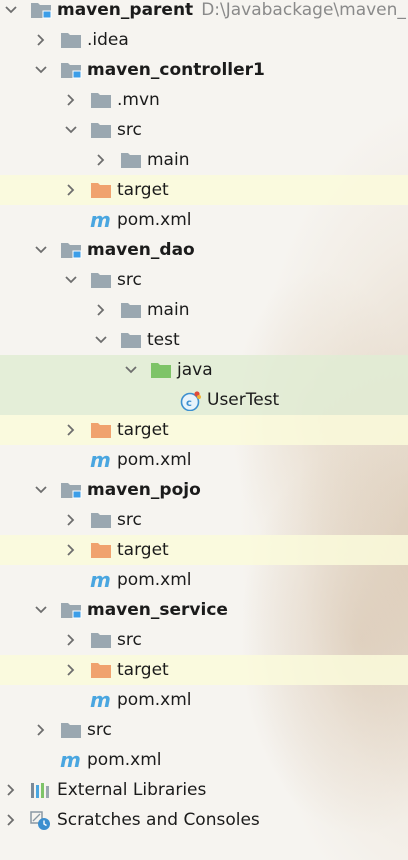 This screenshot has height=860, width=408. Describe the element at coordinates (157, 610) in the screenshot. I see `tree-row-name: maven_service` at that location.